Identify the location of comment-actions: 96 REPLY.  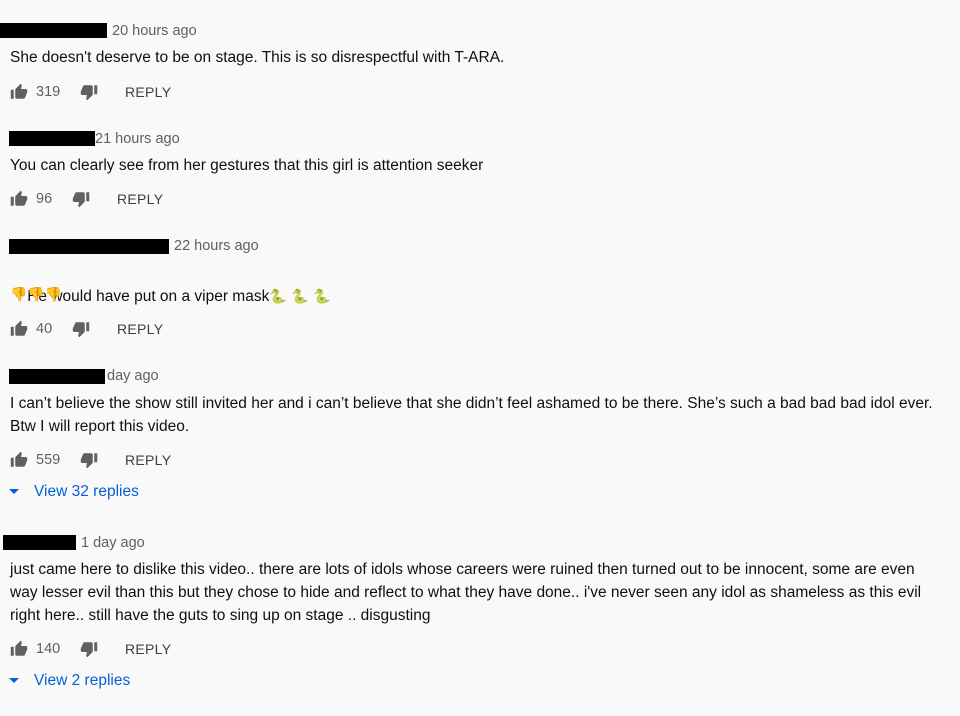
(160, 199).